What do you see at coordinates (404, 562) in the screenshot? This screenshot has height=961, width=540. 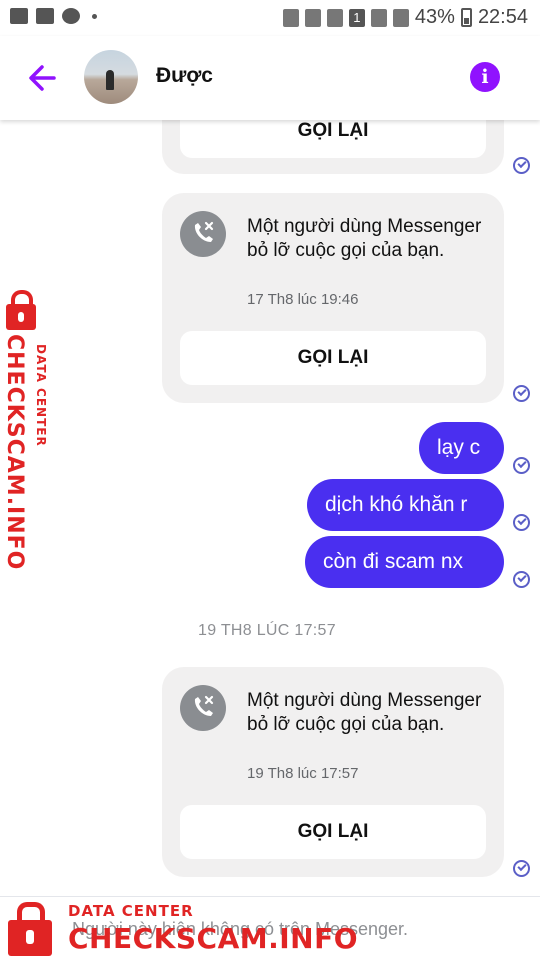 I see `sent-message: còn đi scam nx` at bounding box center [404, 562].